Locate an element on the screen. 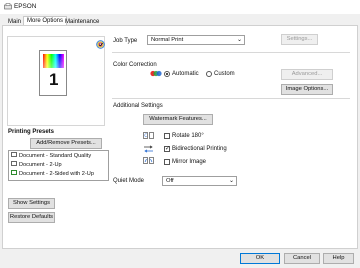 This screenshot has width=360, height=268. bidirectional-printing-checkbox: ✓ is located at coordinates (167, 149).